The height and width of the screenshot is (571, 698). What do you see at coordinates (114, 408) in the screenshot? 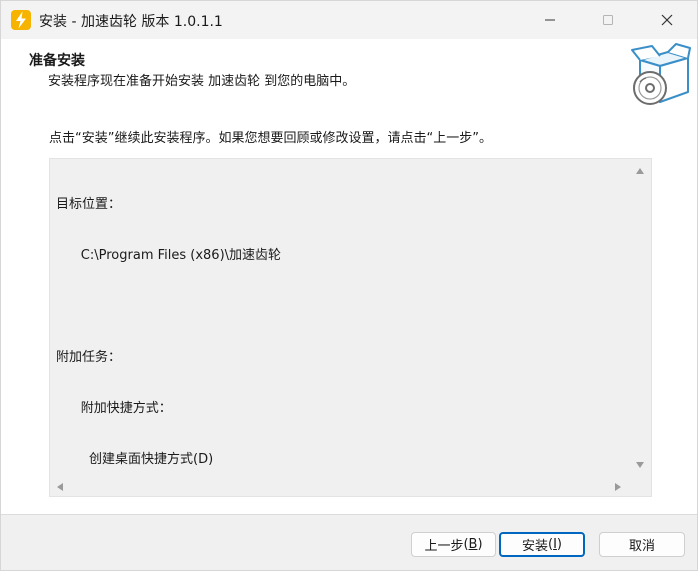
I see `memo-line-shortcut-group: 附加快捷方式：` at bounding box center [114, 408].